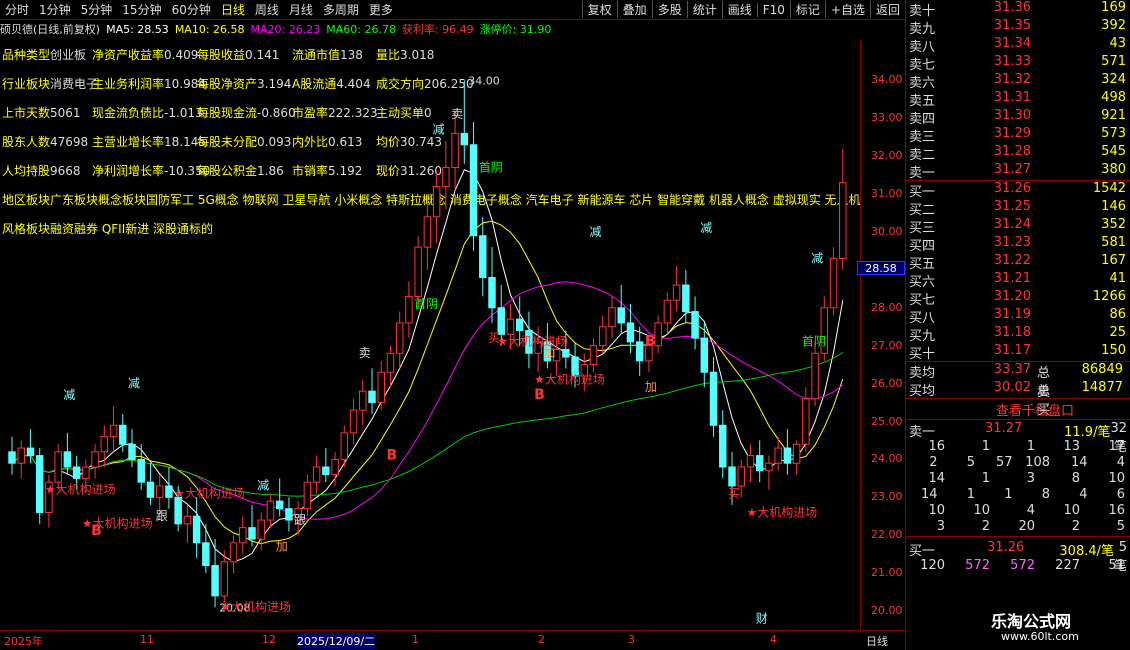 Image resolution: width=1130 pixels, height=650 pixels. Describe the element at coordinates (1004, 428) in the screenshot. I see `tick-price: 31.27` at that location.